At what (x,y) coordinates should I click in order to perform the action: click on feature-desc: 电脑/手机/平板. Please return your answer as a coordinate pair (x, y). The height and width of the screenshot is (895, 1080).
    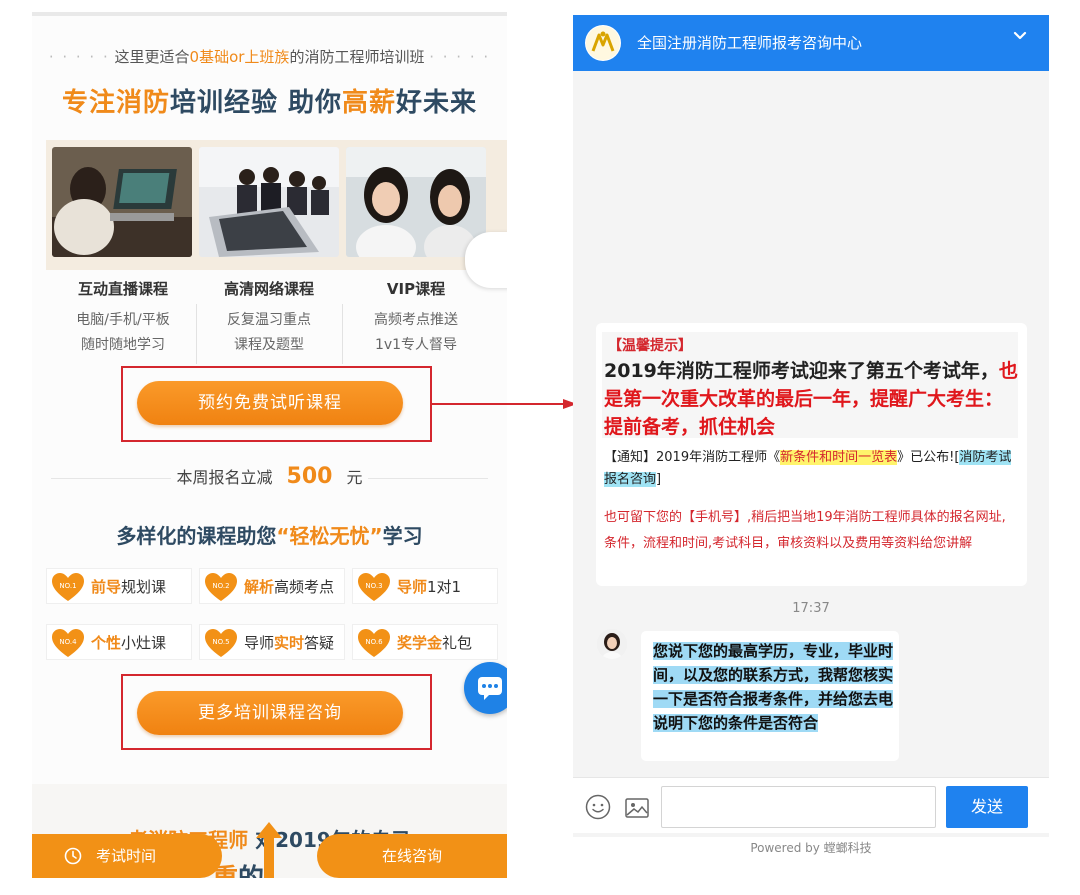
    Looking at the image, I should click on (123, 320).